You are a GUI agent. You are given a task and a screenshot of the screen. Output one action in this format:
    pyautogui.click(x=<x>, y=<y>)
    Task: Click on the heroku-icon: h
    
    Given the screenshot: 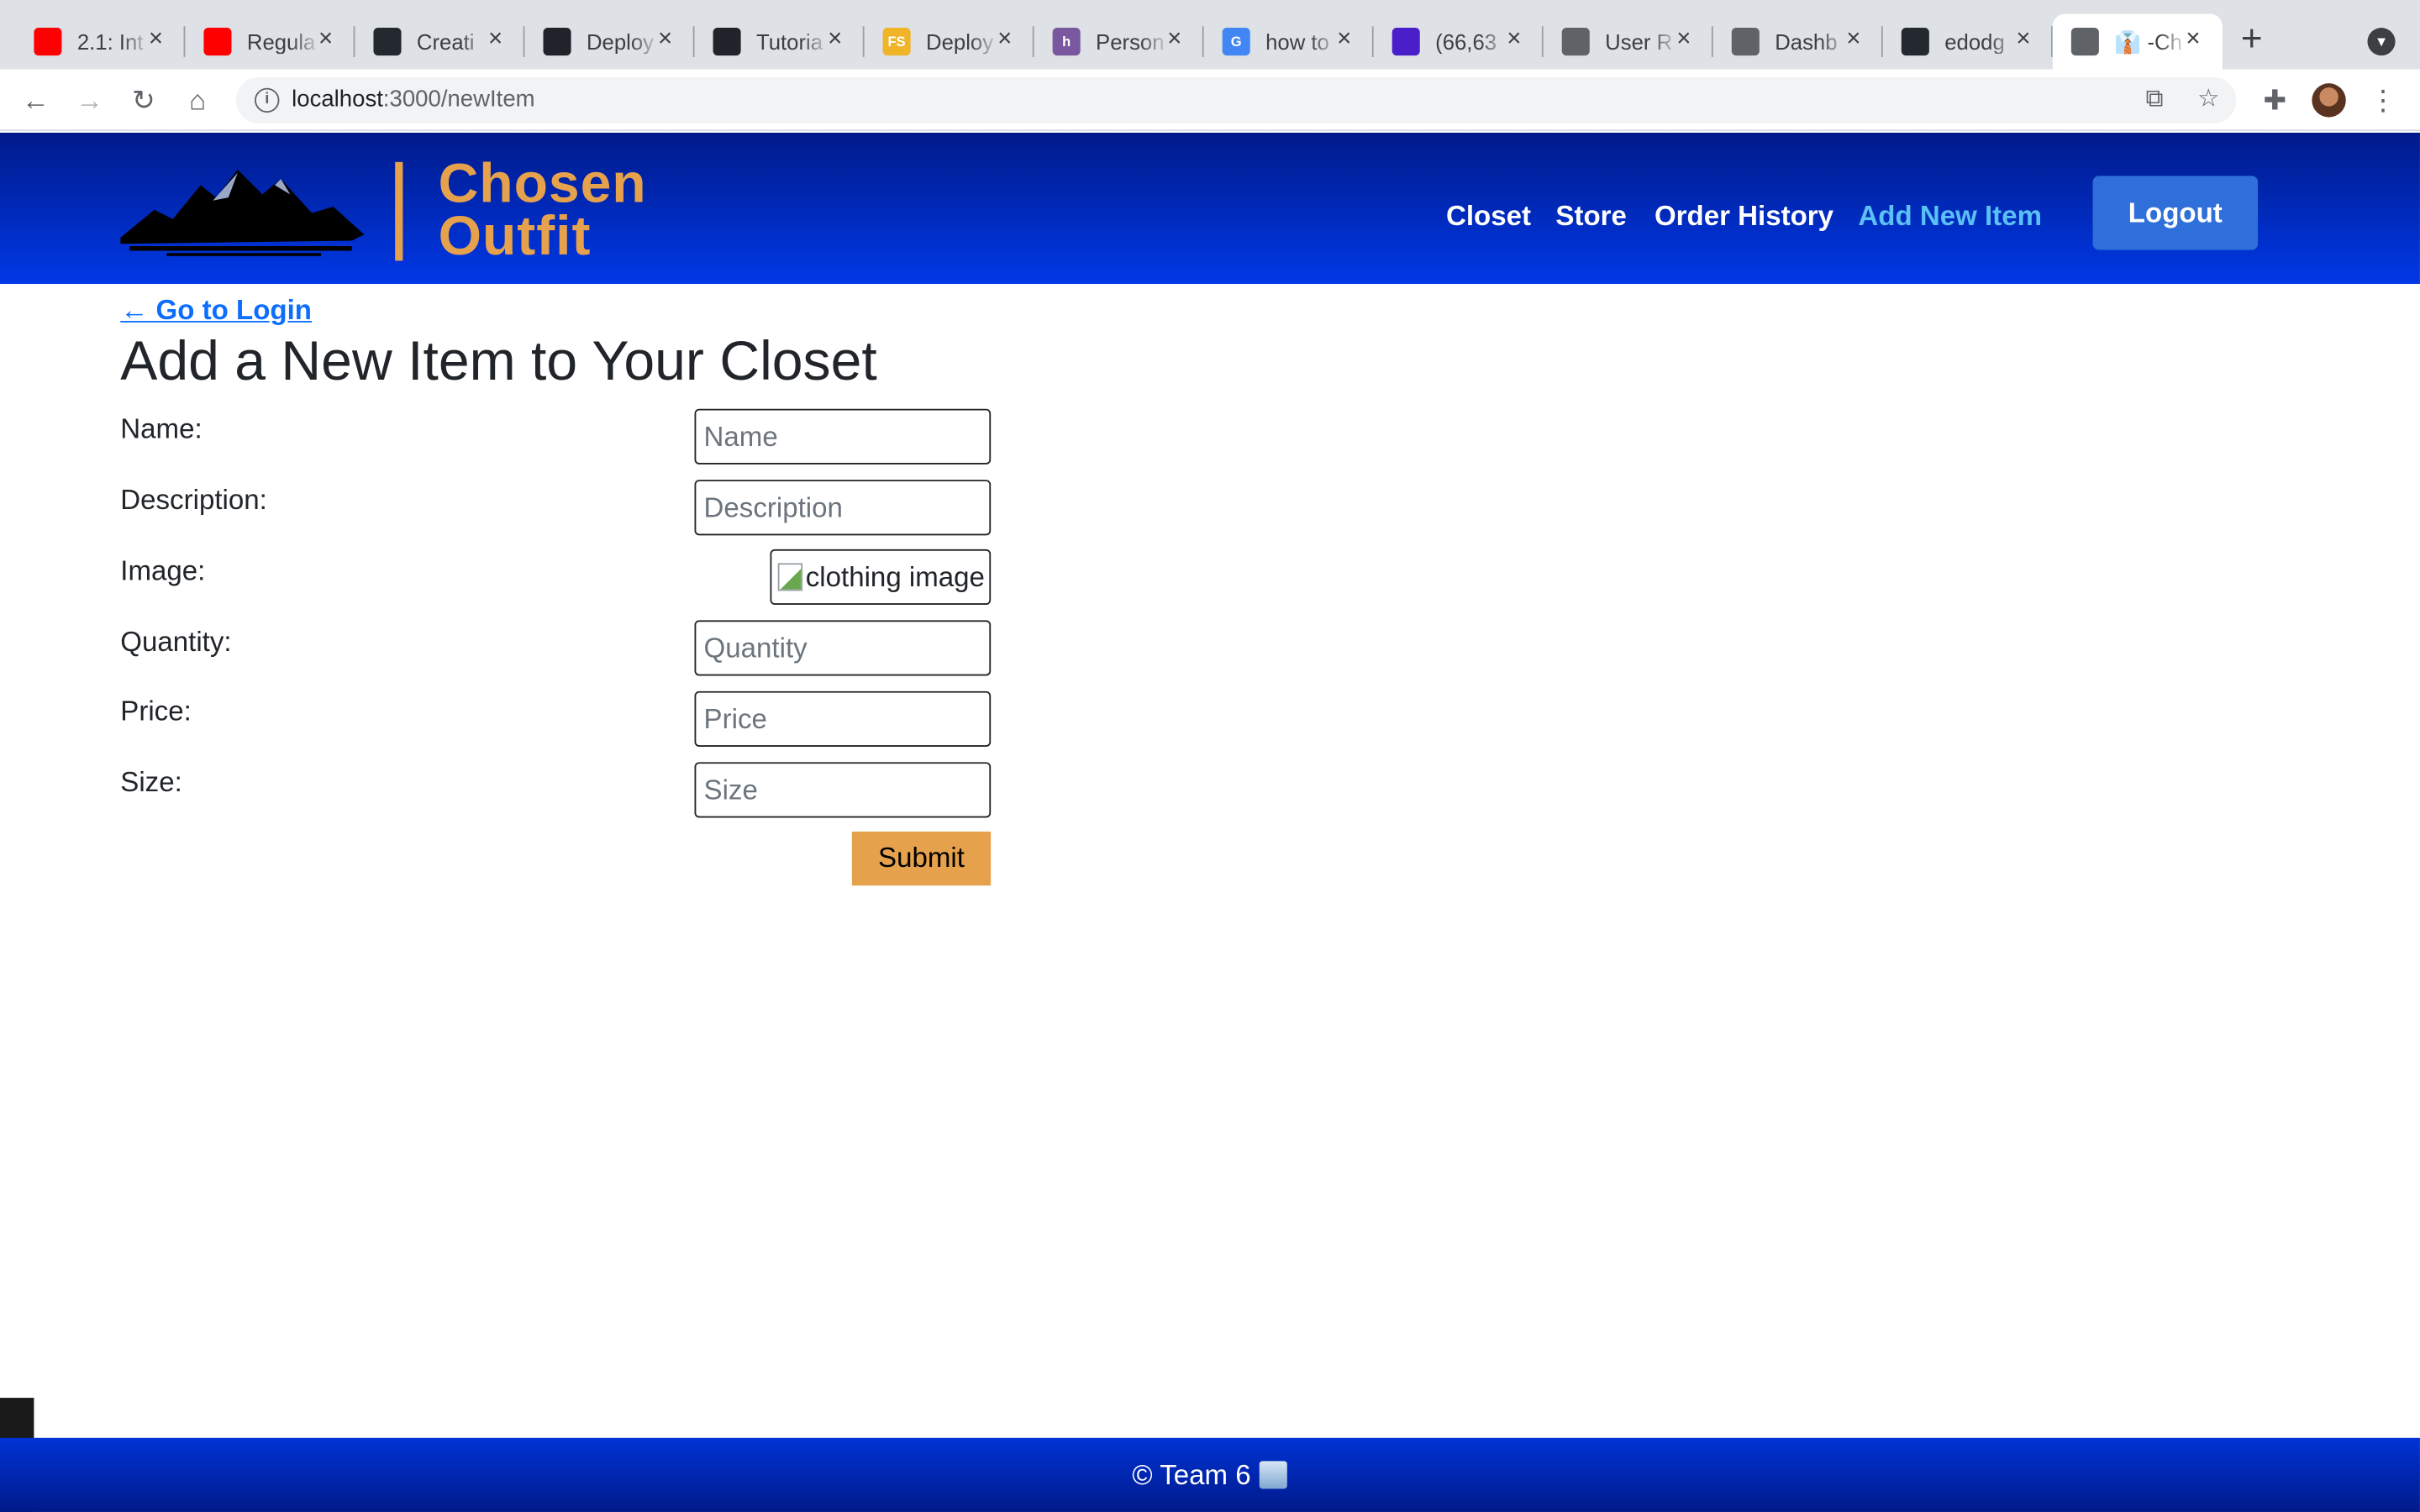 What is the action you would take?
    pyautogui.click(x=1066, y=42)
    